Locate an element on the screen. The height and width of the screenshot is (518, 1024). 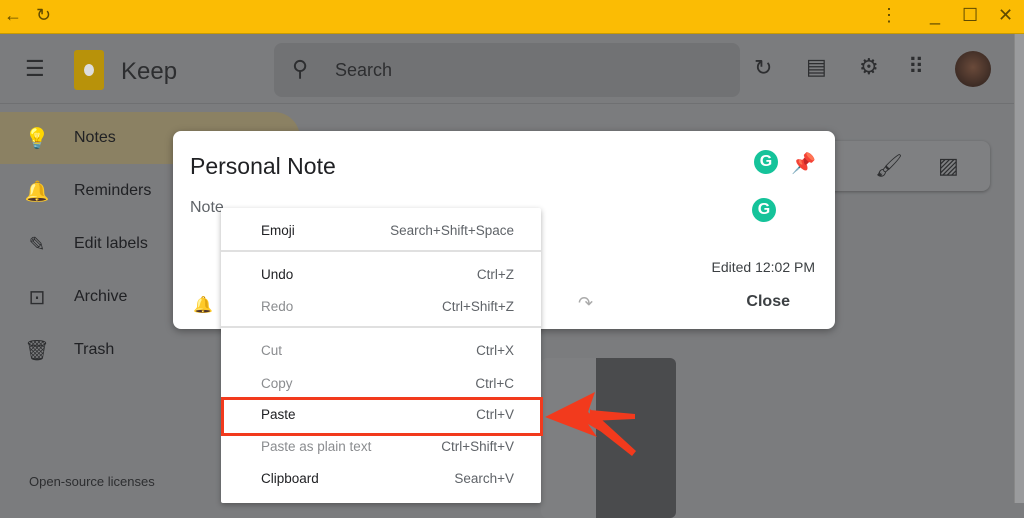
arrow-head is located at coordinates (590, 422).